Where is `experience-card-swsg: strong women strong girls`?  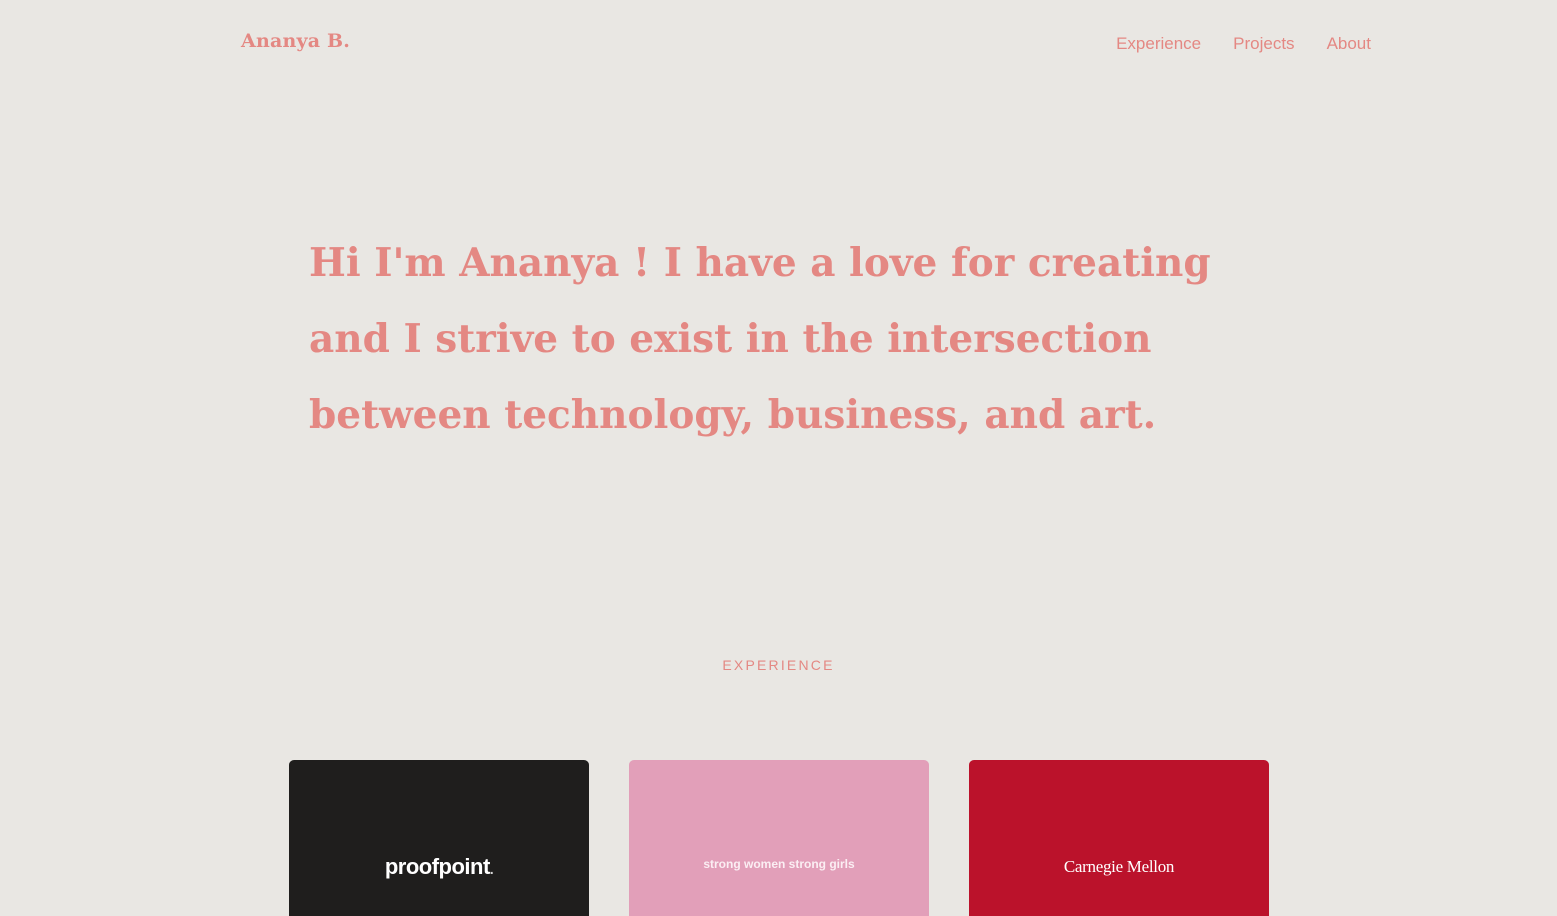 experience-card-swsg: strong women strong girls is located at coordinates (779, 838).